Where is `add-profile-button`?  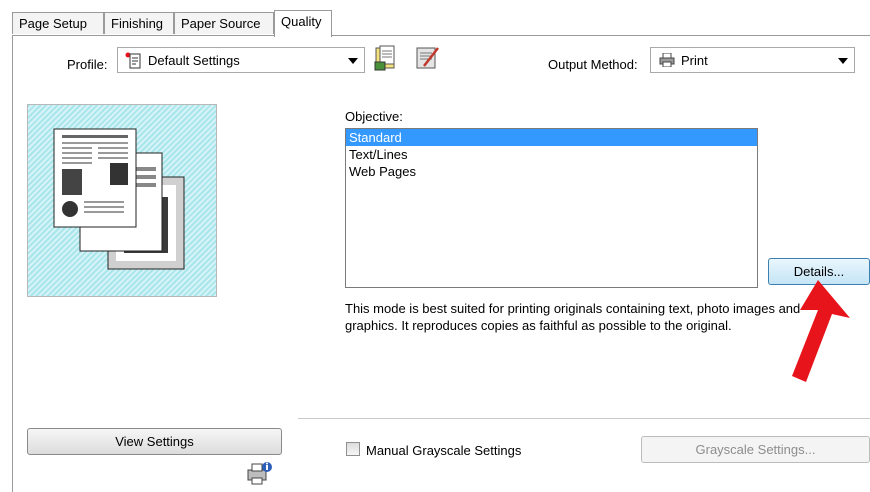 add-profile-button is located at coordinates (387, 58).